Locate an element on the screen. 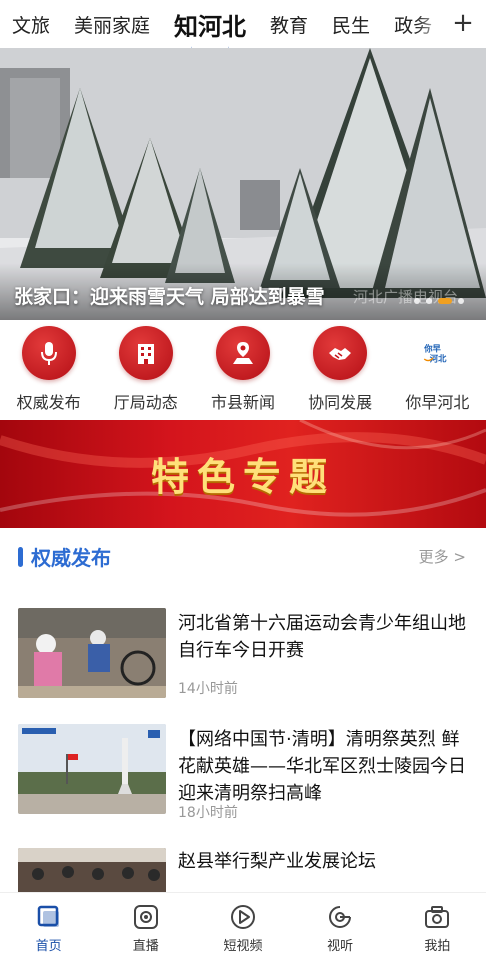 Image resolution: width=486 pixels, height=956 pixels. nav-live: 直播 is located at coordinates (146, 924).